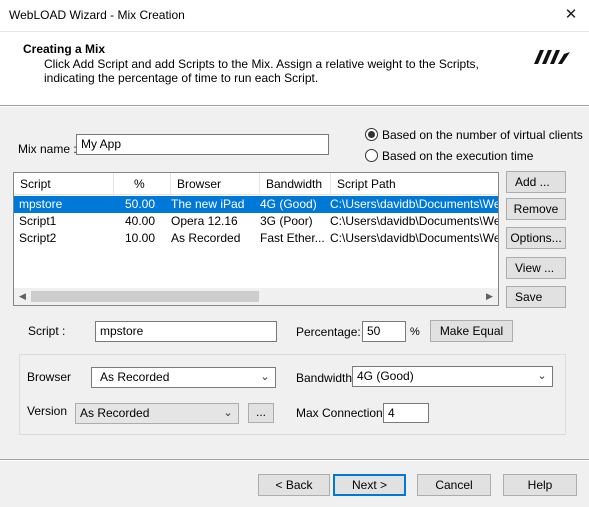  I want to click on percentage-input: 50, so click(384, 331).